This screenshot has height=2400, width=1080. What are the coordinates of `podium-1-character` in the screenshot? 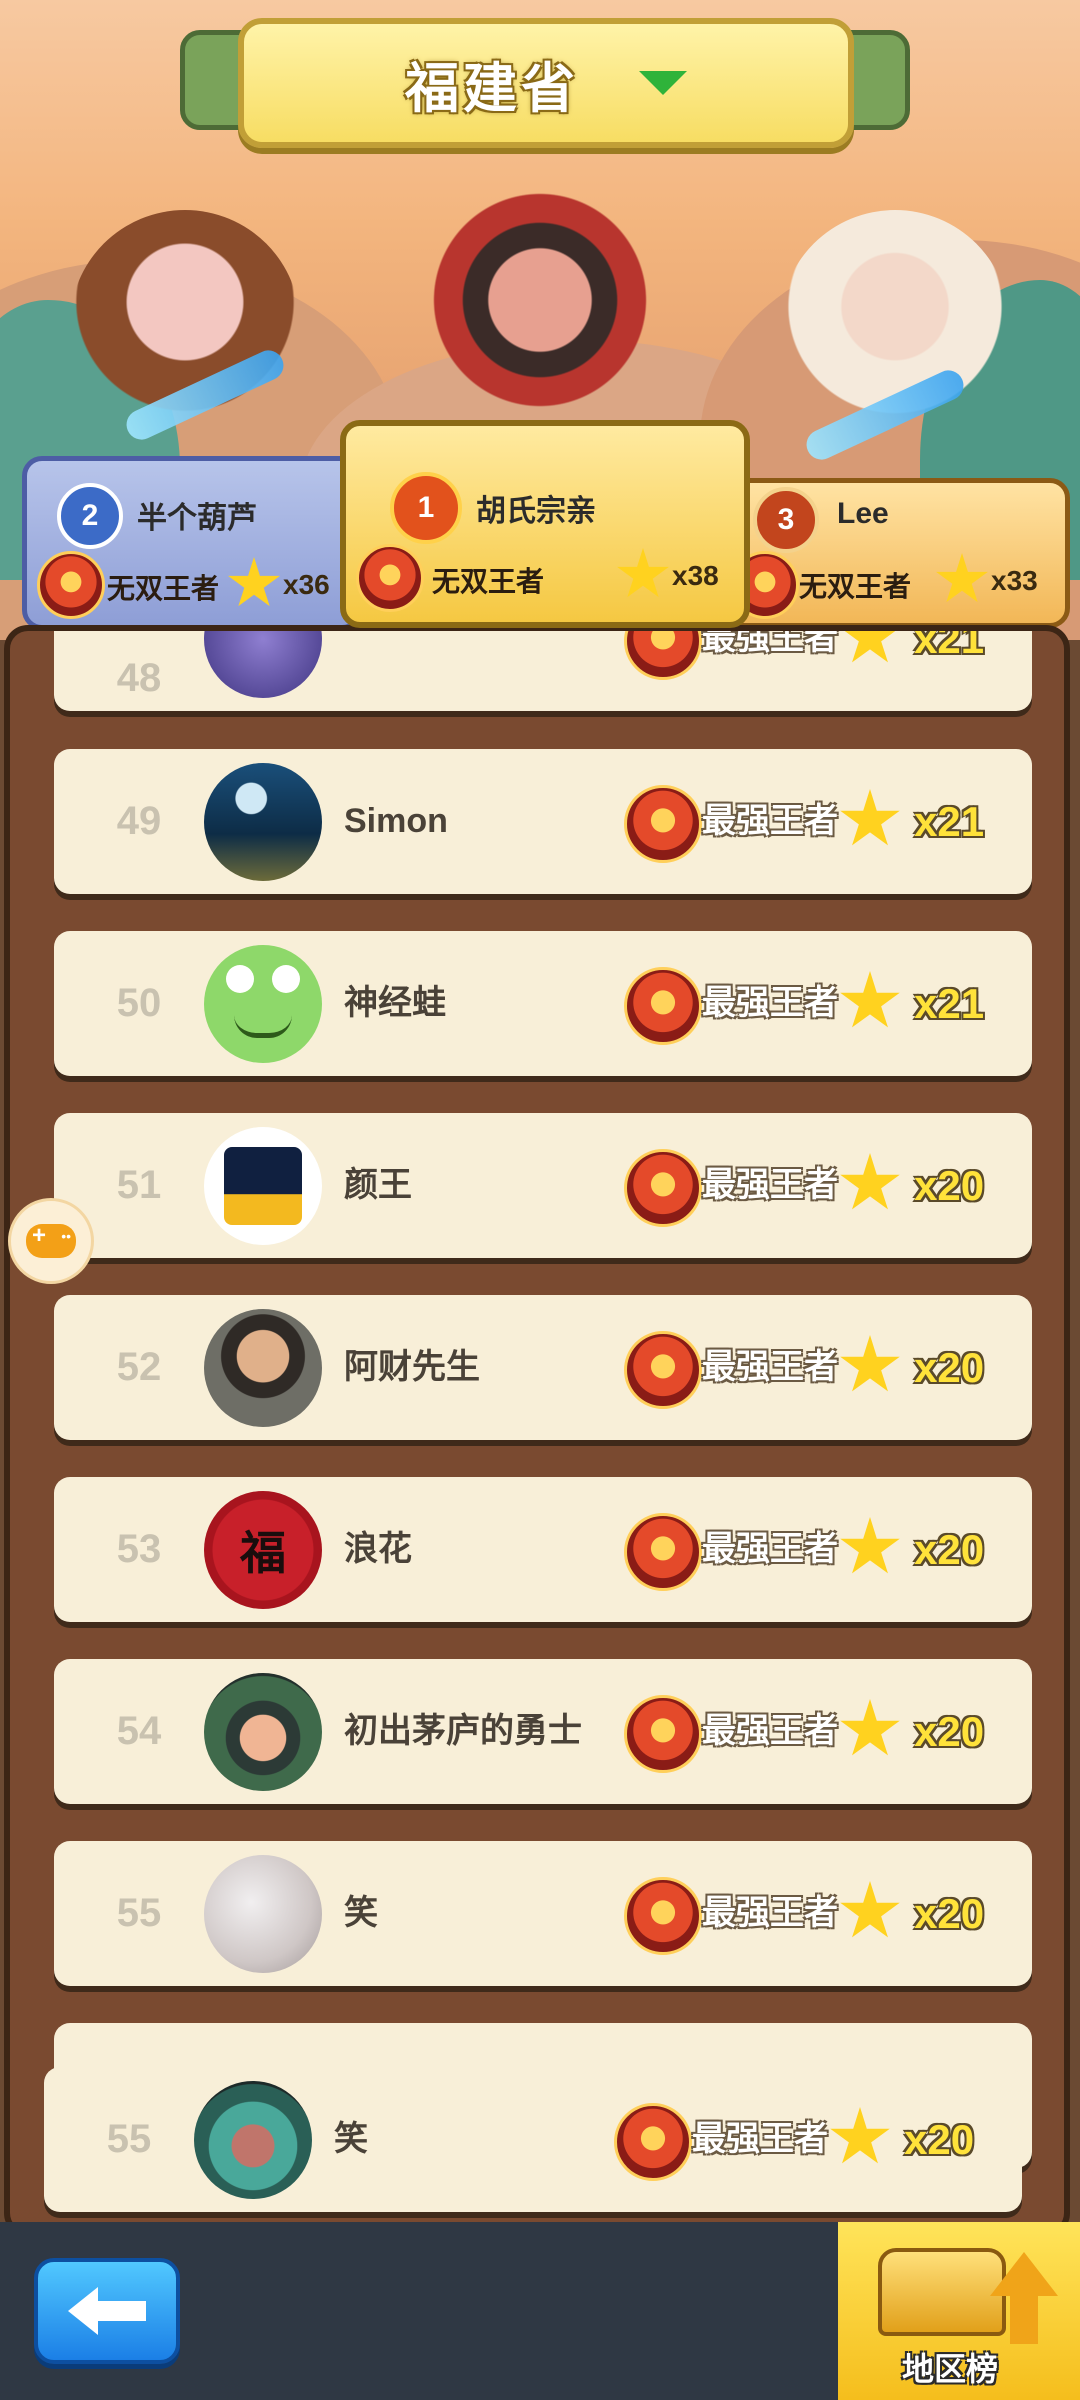 It's located at (540, 300).